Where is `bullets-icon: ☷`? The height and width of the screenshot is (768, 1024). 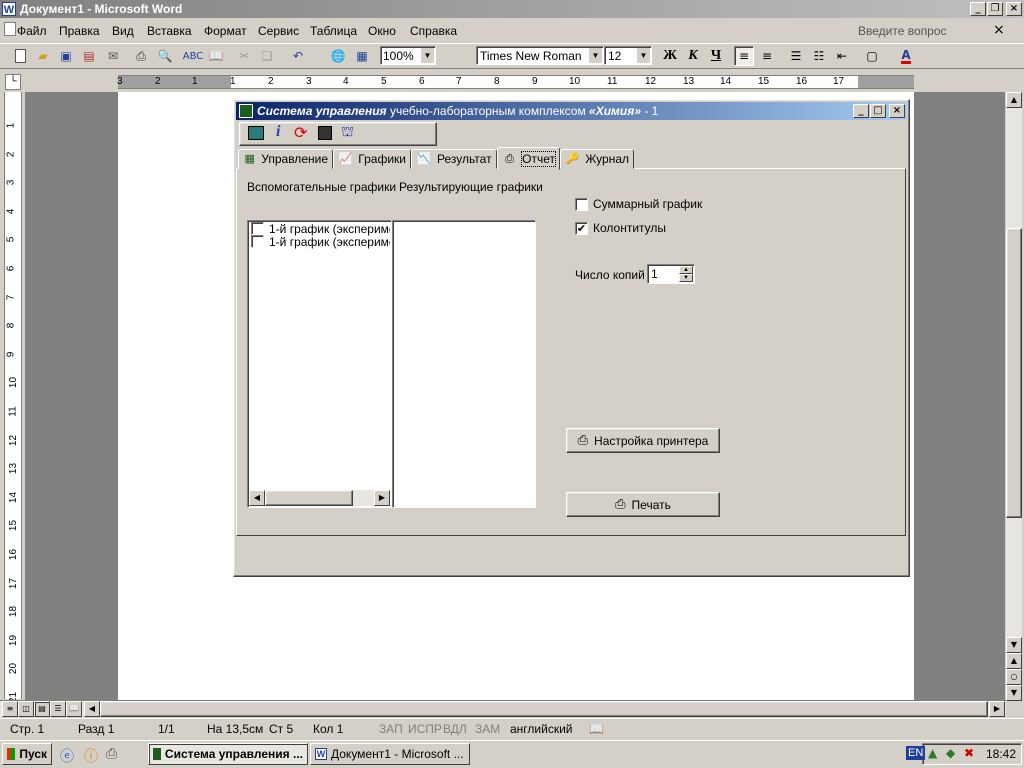
bullets-icon: ☷ is located at coordinates (819, 56).